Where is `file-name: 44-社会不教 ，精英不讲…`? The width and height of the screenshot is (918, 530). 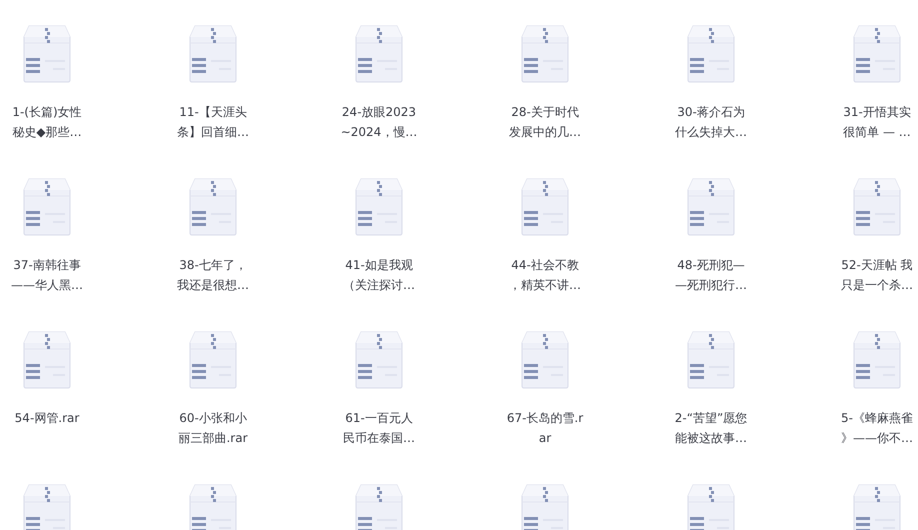 file-name: 44-社会不教 ，精英不讲… is located at coordinates (545, 275).